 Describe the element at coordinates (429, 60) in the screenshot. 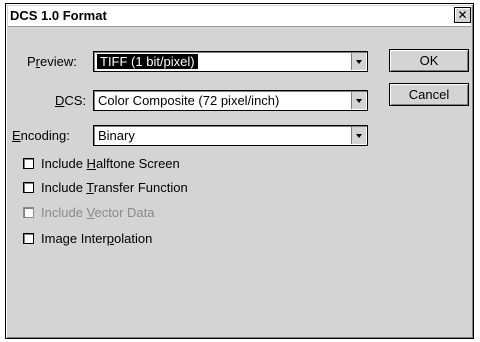

I see `ok-button: OK` at that location.